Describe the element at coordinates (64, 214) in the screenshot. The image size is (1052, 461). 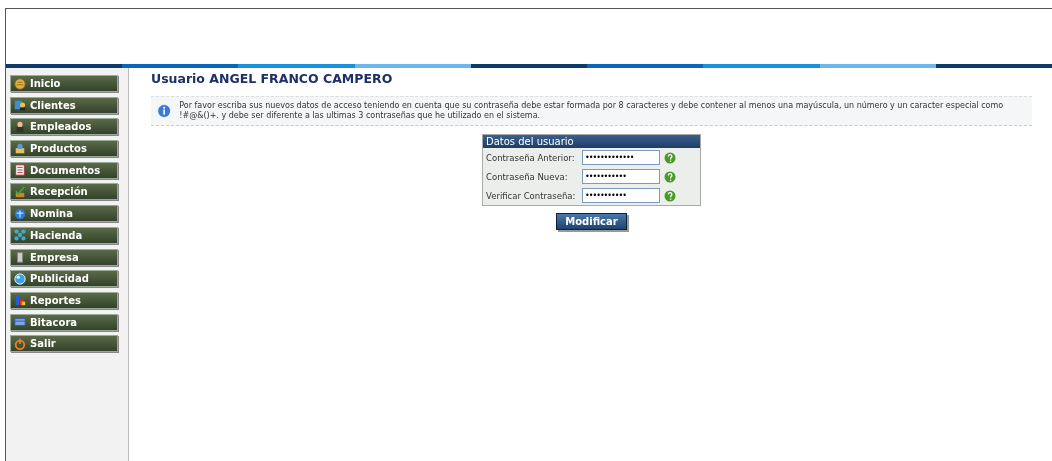
I see `menu-item: Nomina` at that location.